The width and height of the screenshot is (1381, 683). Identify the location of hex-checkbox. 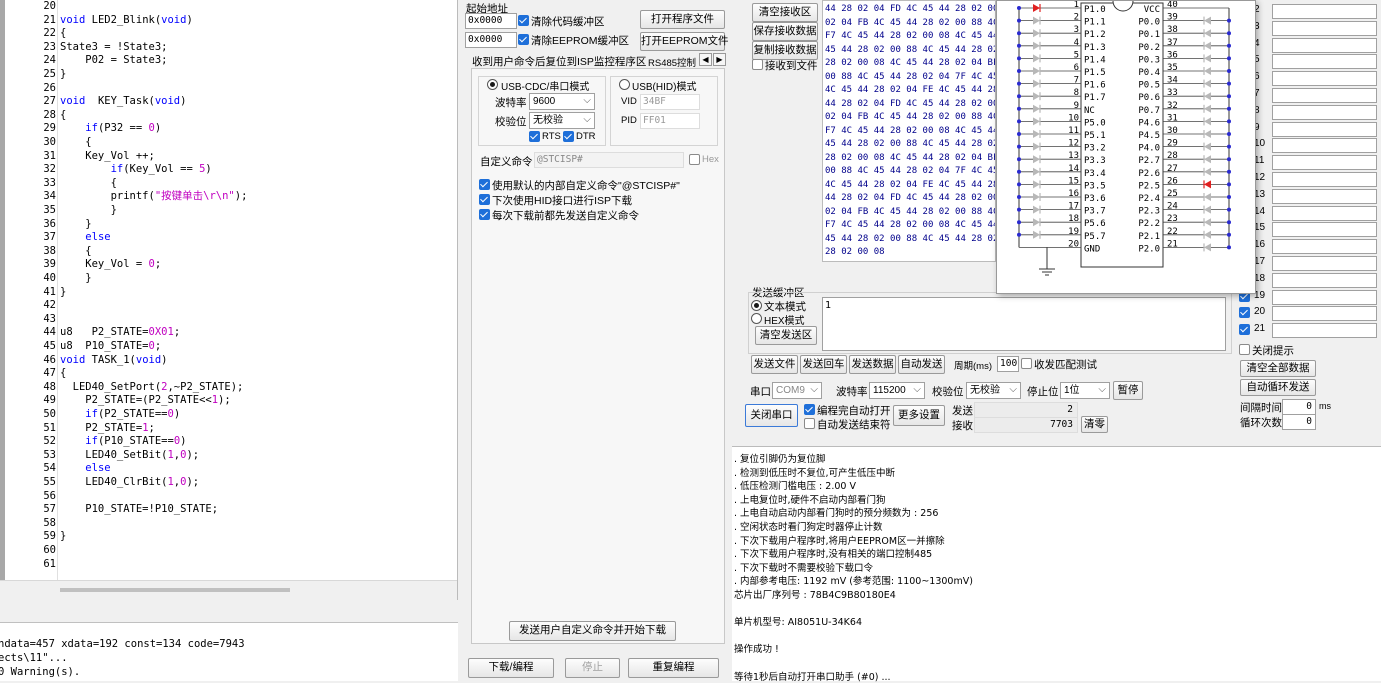
(694, 159).